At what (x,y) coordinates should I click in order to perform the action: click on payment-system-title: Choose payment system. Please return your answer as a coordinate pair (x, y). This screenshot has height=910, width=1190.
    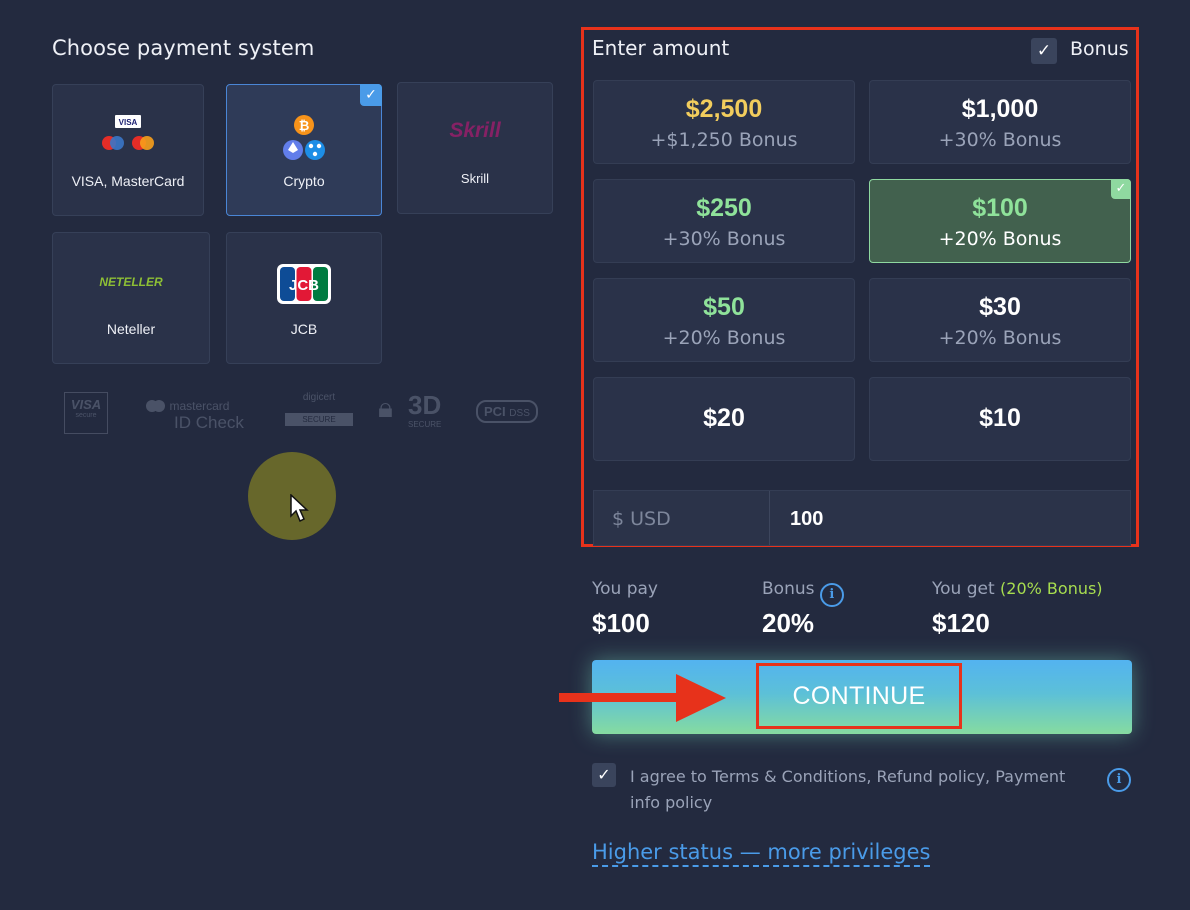
    Looking at the image, I should click on (183, 48).